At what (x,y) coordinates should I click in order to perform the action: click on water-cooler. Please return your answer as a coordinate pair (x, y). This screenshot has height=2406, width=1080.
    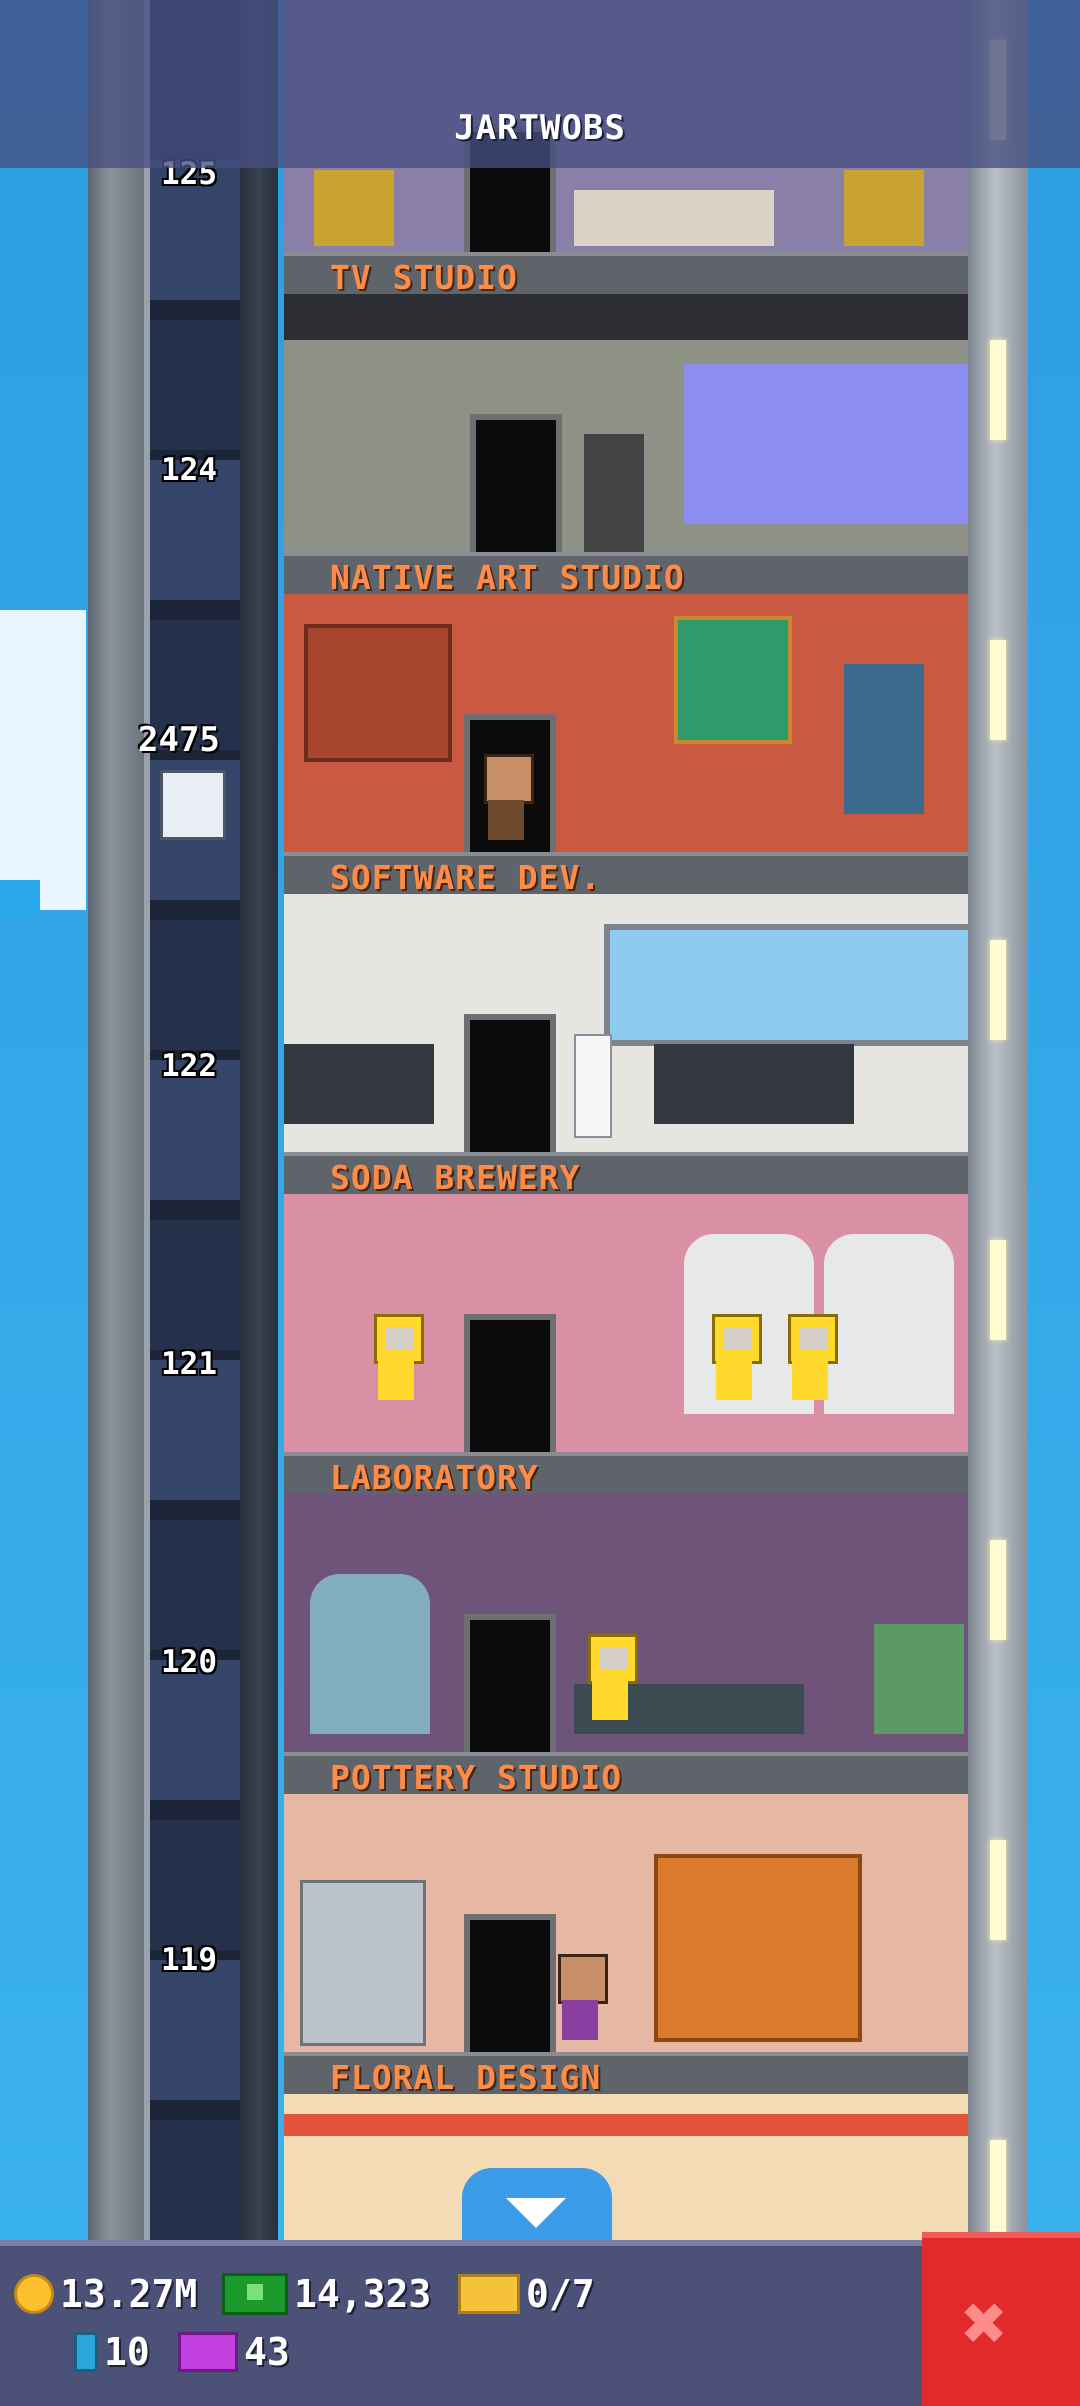
    Looking at the image, I should click on (593, 1086).